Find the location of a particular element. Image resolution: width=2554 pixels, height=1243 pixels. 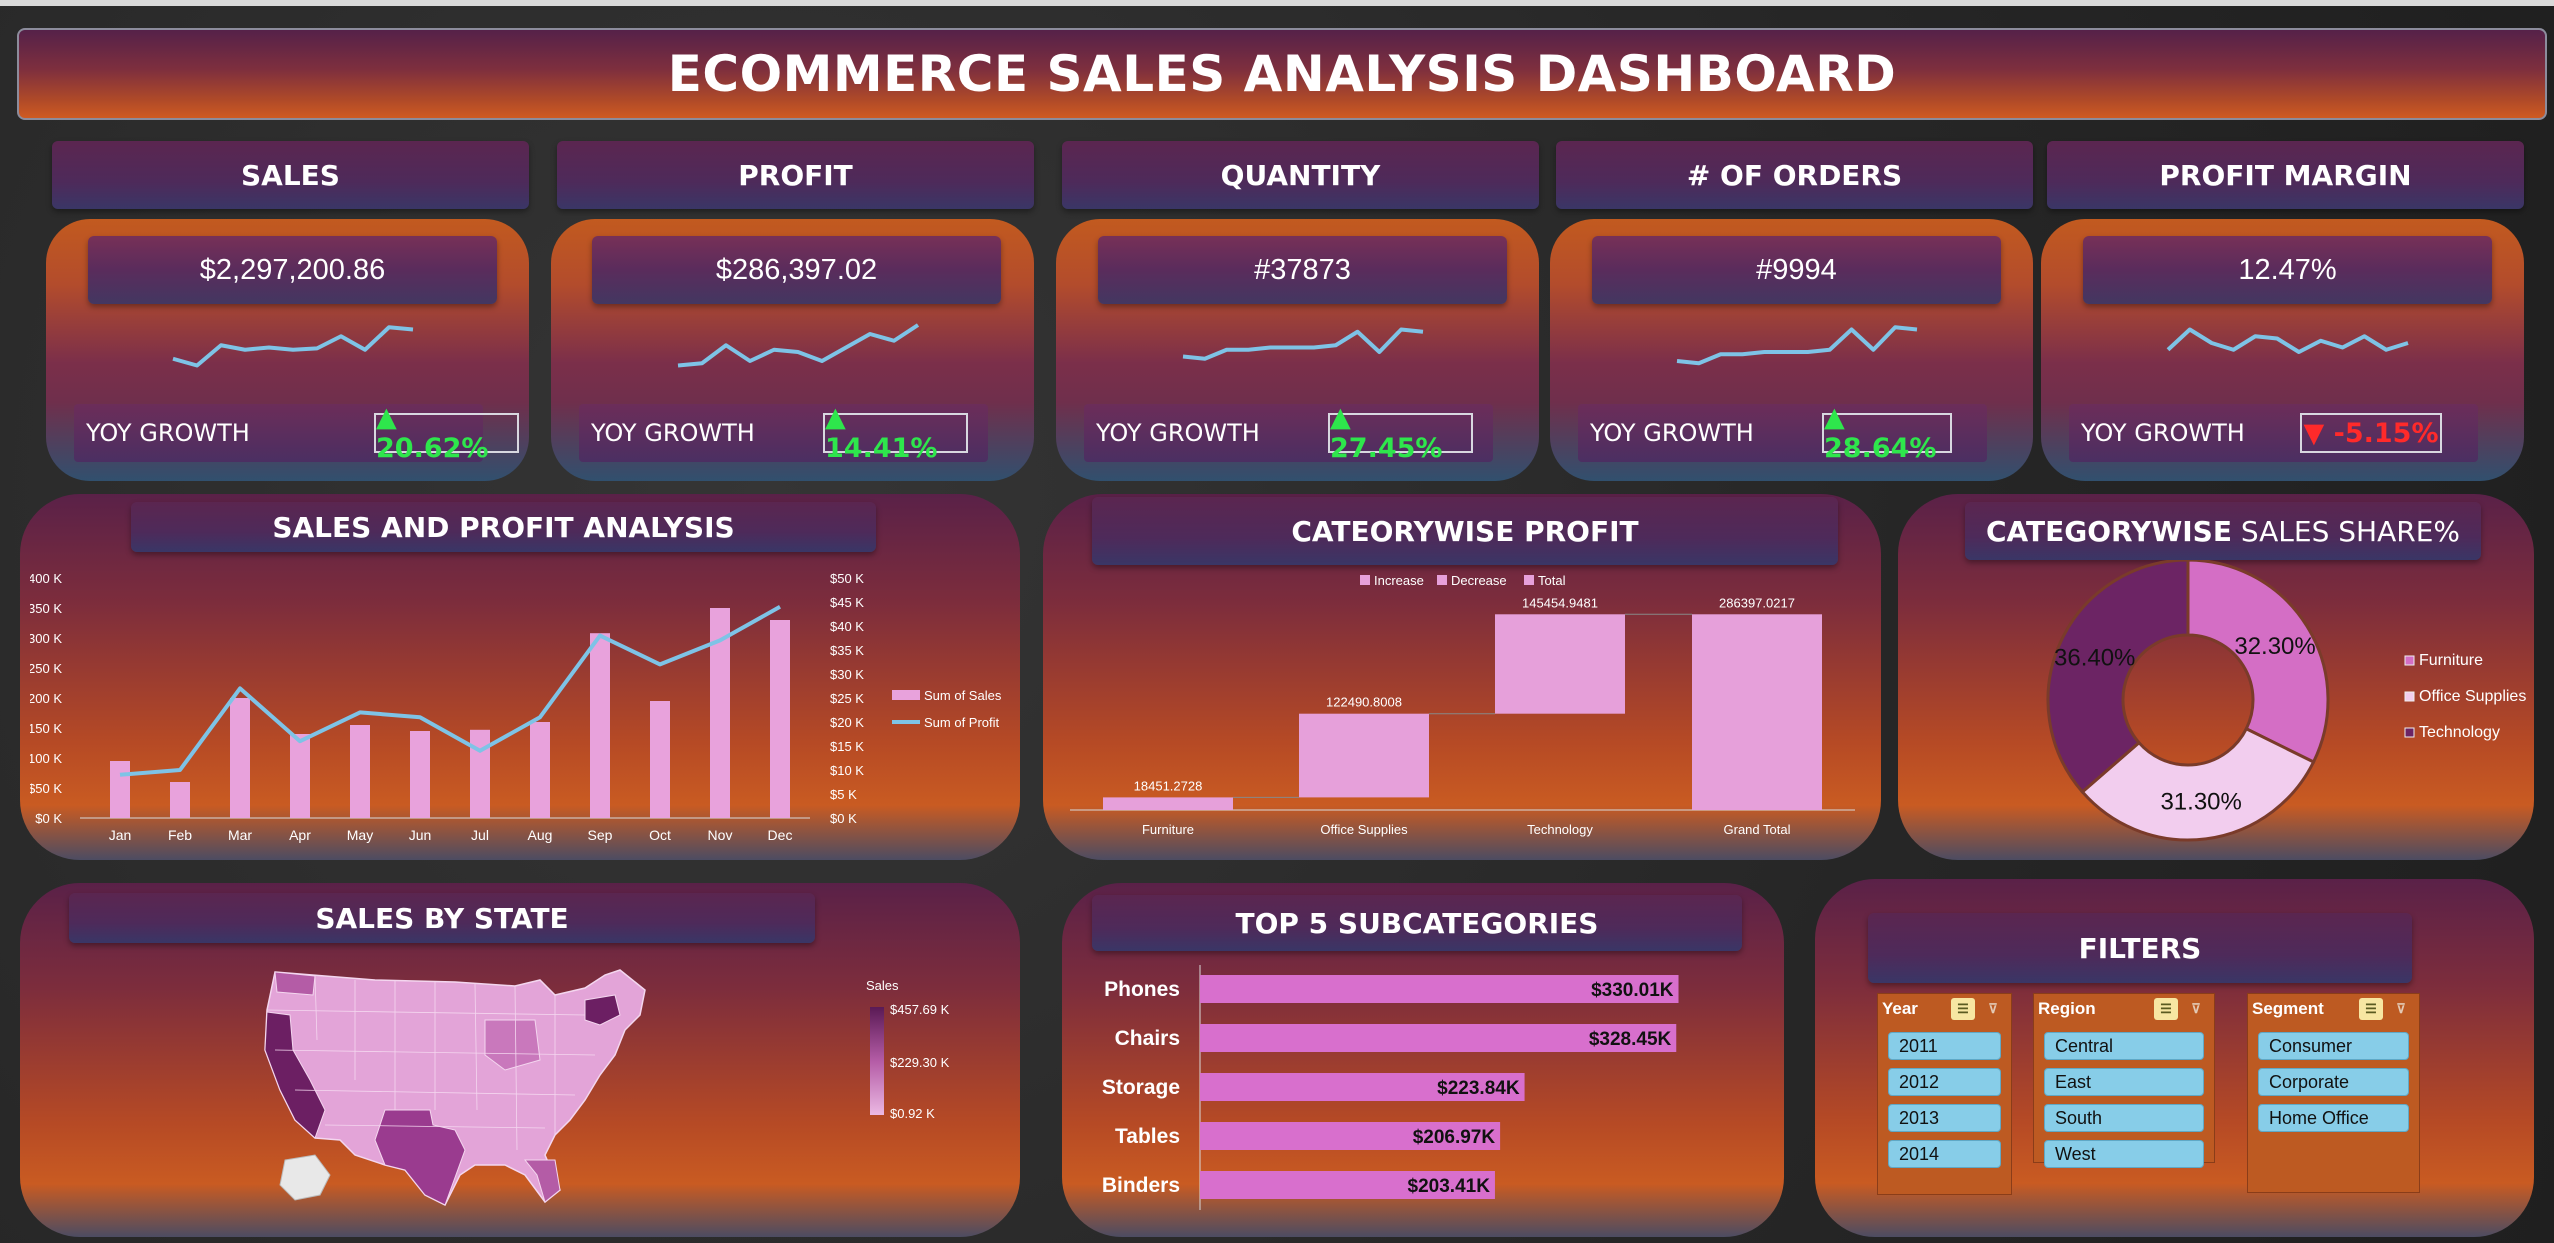

legend-profit-label: Sum of Profit is located at coordinates (962, 722).